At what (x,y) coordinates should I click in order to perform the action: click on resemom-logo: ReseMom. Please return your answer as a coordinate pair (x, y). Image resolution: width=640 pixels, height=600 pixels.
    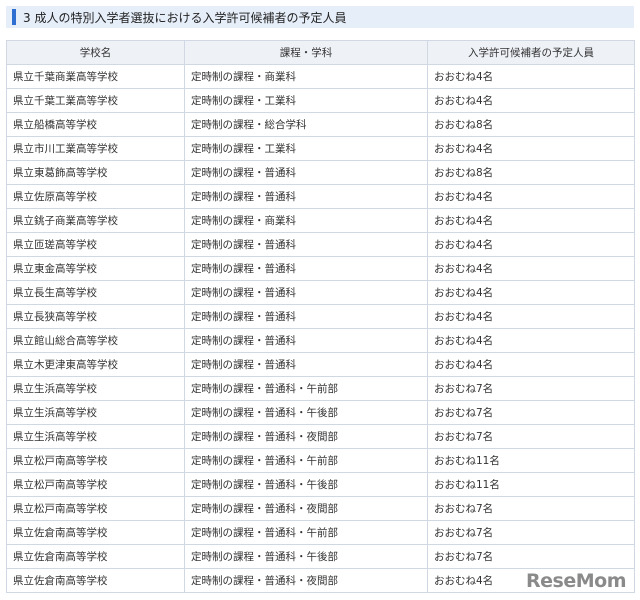
    Looking at the image, I should click on (576, 581).